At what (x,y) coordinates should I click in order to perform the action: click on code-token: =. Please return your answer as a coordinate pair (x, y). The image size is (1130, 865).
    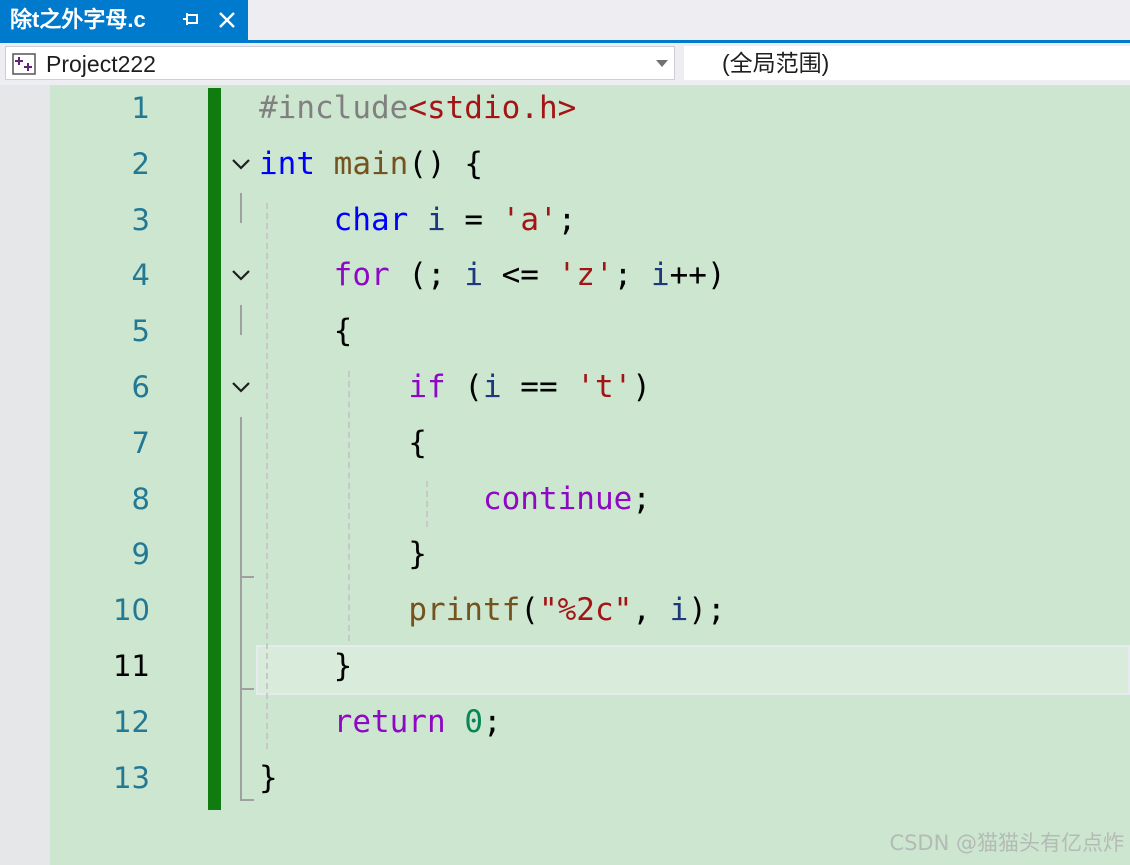
    Looking at the image, I should click on (473, 219).